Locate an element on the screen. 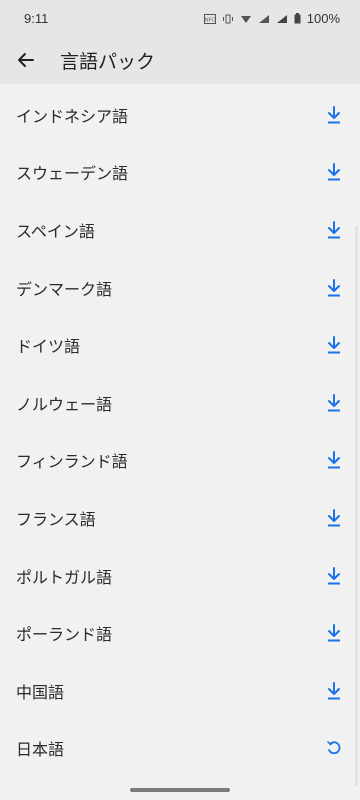  language-label: ノルウェー語 is located at coordinates (64, 404).